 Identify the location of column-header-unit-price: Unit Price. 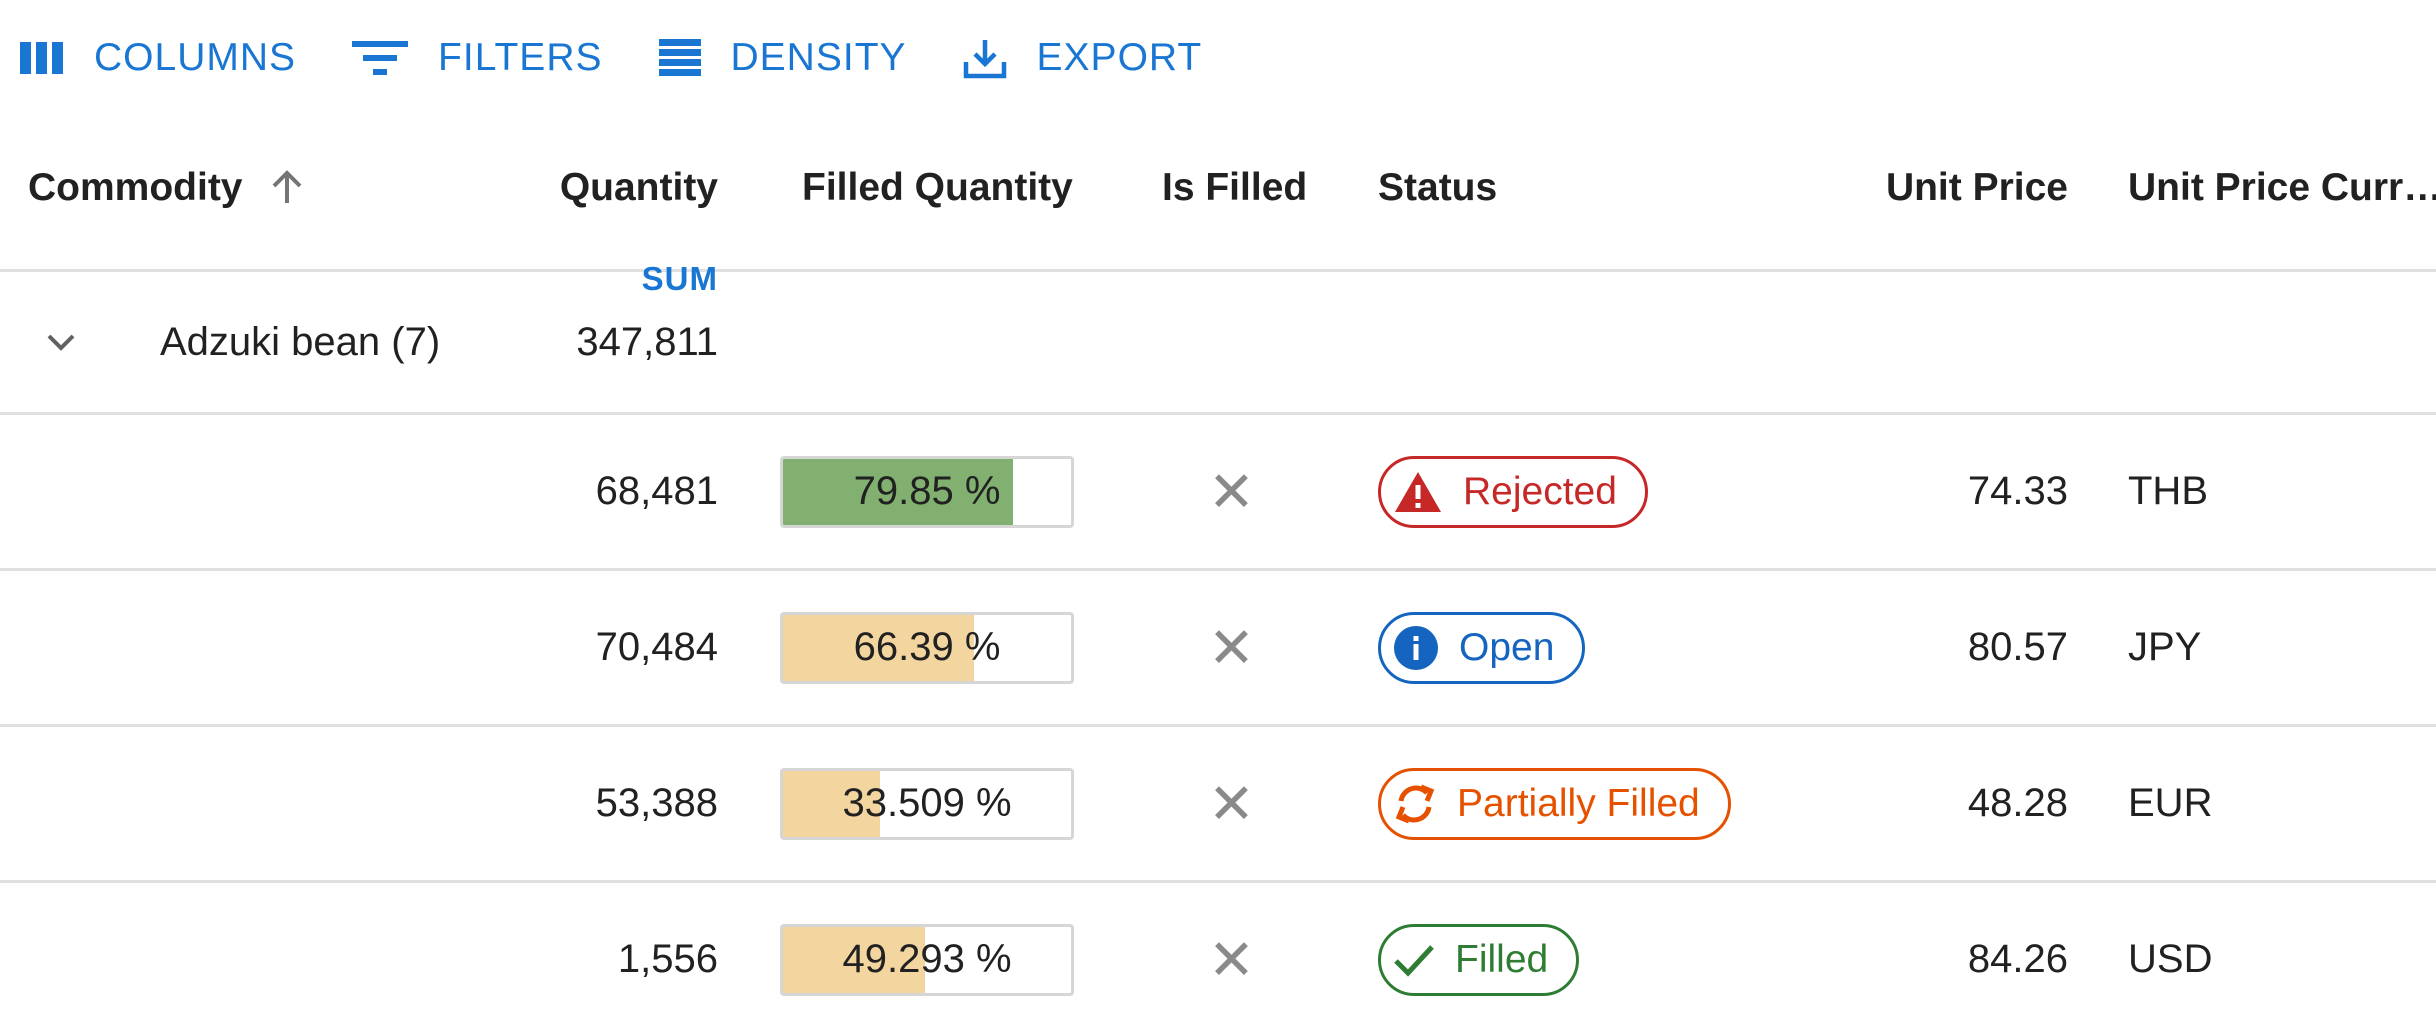
(1938, 188).